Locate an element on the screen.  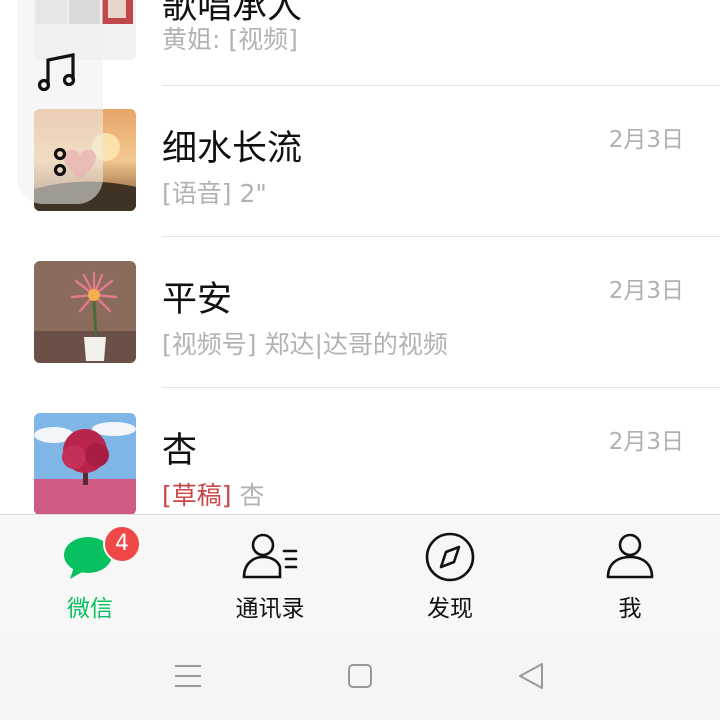
system-nav-bar is located at coordinates (360, 676).